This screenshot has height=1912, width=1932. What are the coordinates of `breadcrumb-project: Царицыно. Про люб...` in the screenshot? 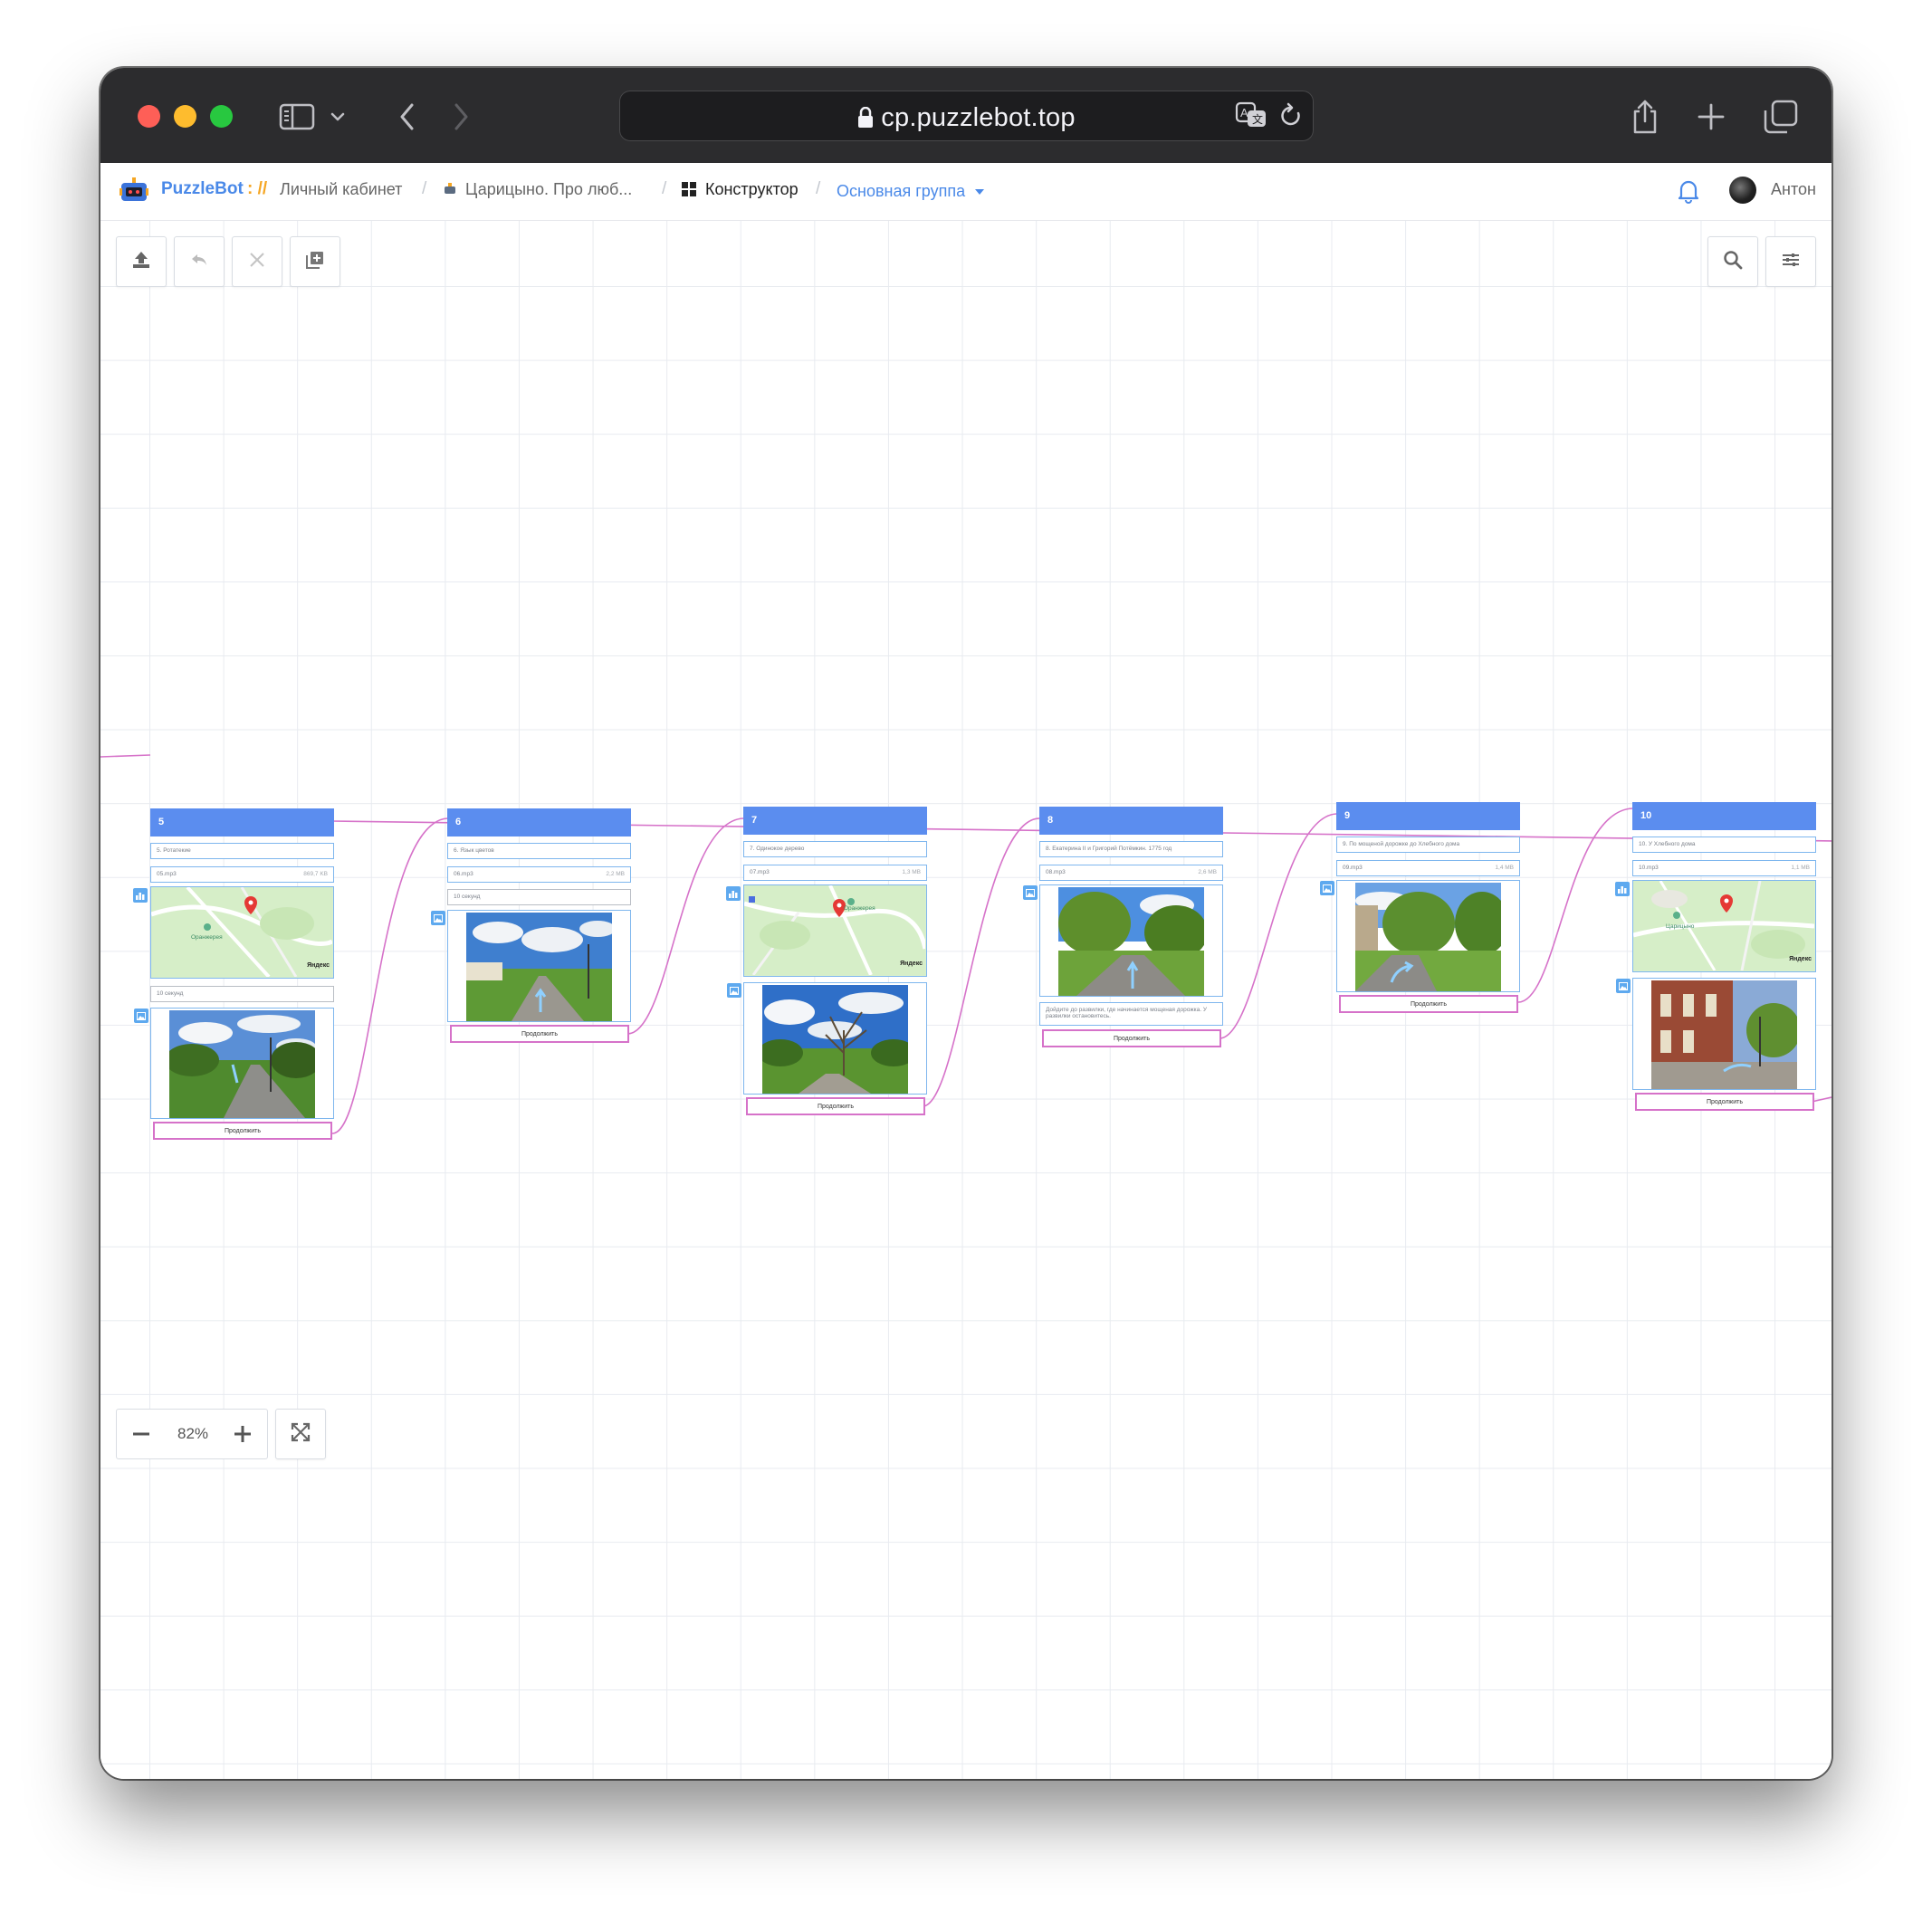 It's located at (548, 189).